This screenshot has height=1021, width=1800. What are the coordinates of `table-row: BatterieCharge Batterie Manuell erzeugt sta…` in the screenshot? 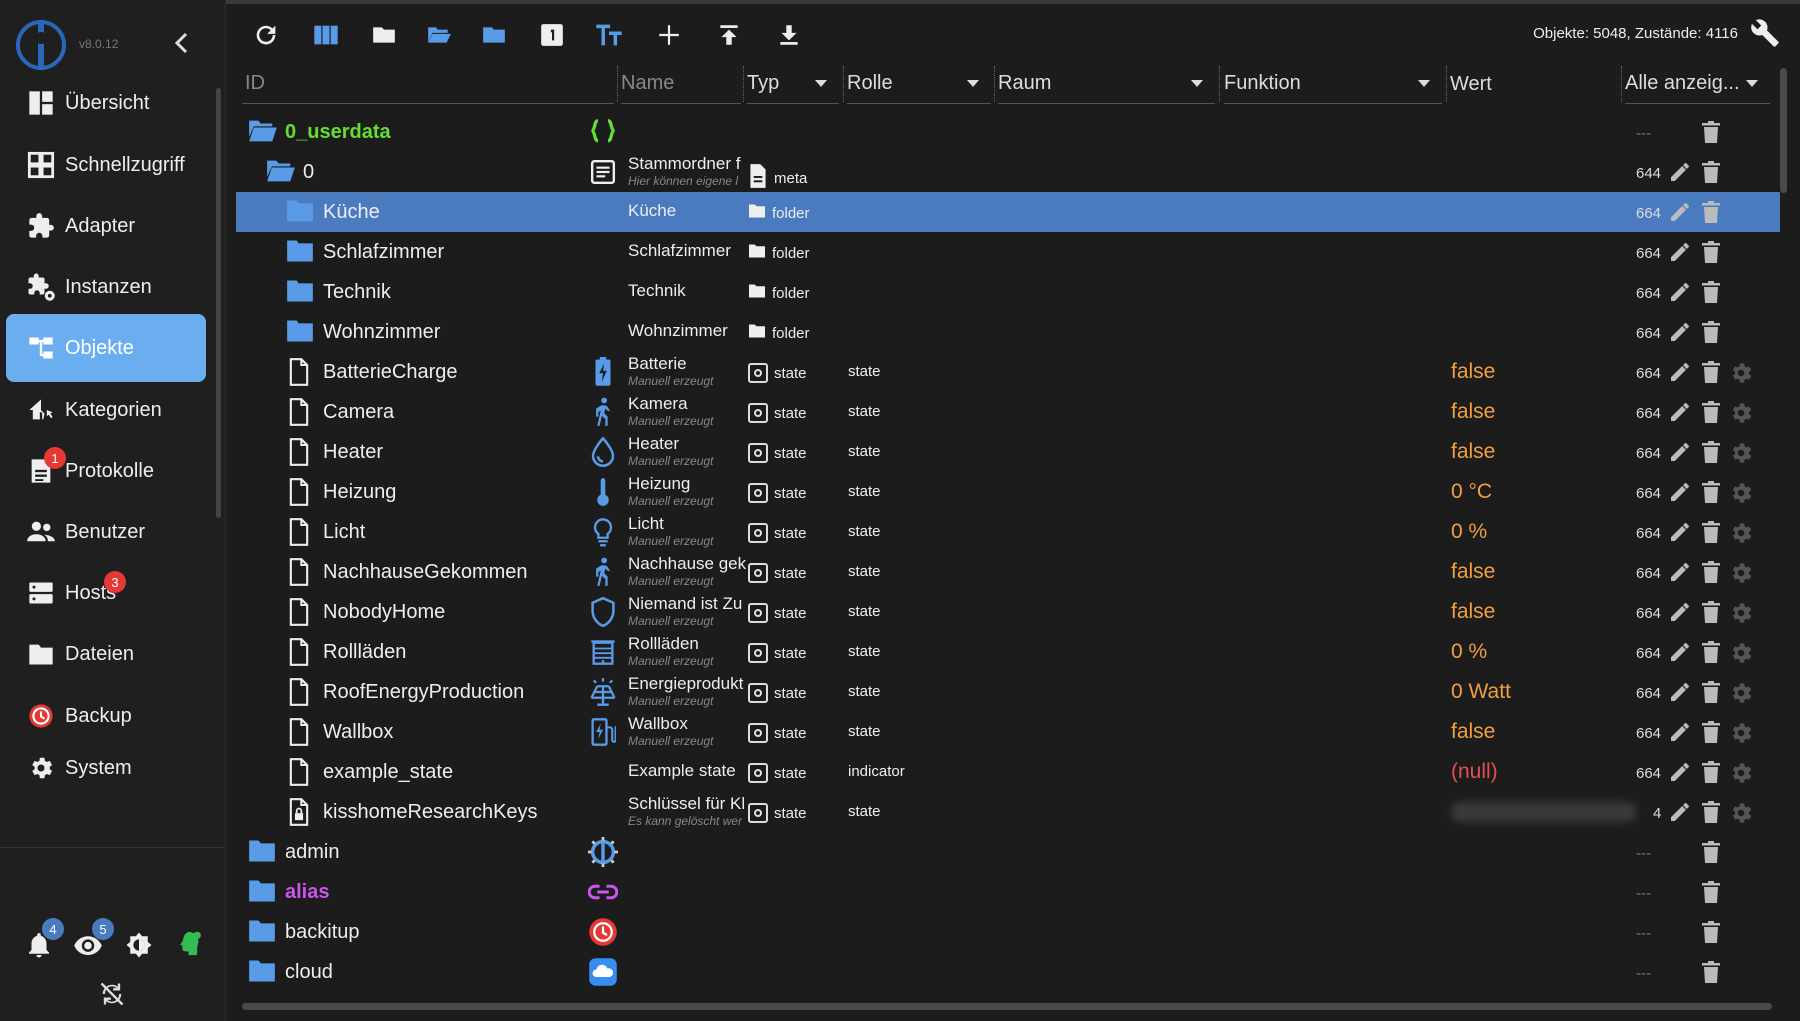 It's located at (1008, 372).